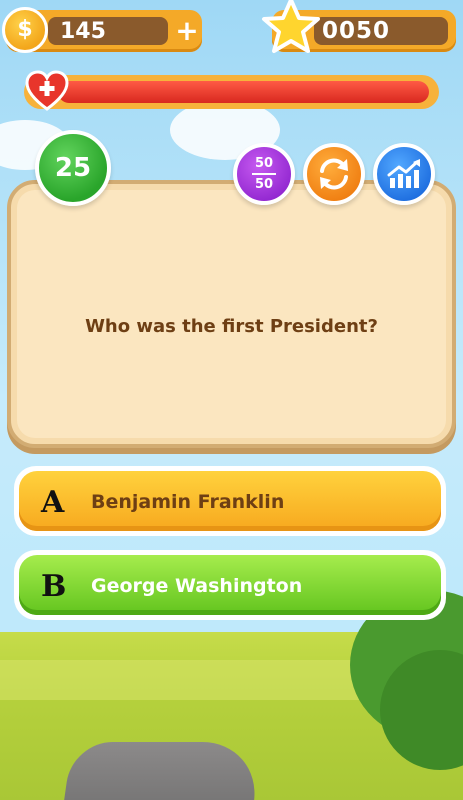  I want to click on swap-question-icon, so click(334, 174).